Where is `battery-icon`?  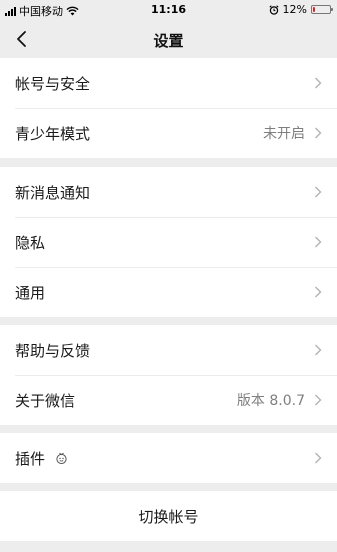
battery-icon is located at coordinates (322, 9).